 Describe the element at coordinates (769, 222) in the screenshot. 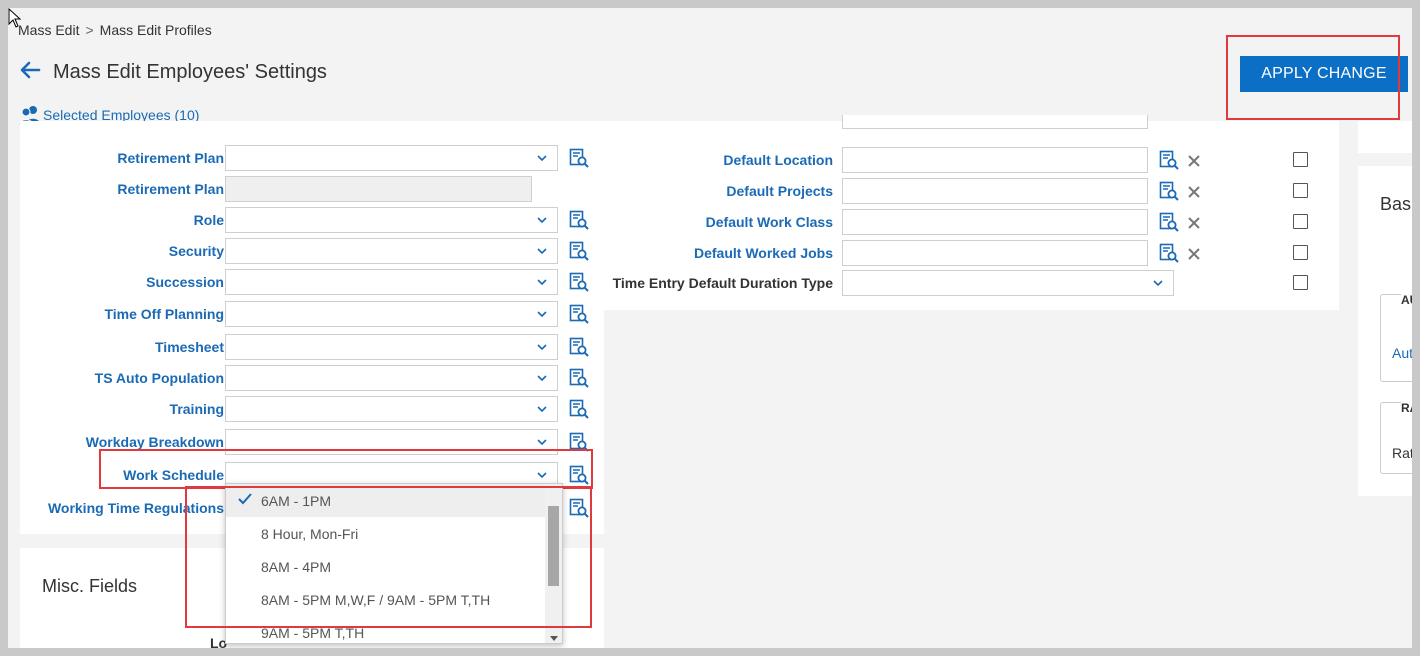

I see `field-label: Default Work Class` at that location.